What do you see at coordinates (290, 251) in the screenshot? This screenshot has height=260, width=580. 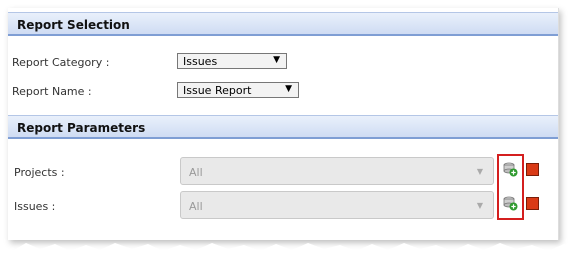 I see `torn-edge` at bounding box center [290, 251].